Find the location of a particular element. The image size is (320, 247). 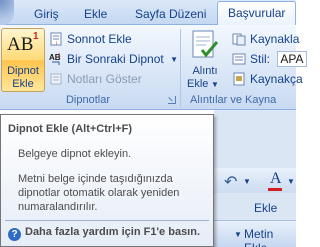

style-label: Stil: is located at coordinates (260, 59).